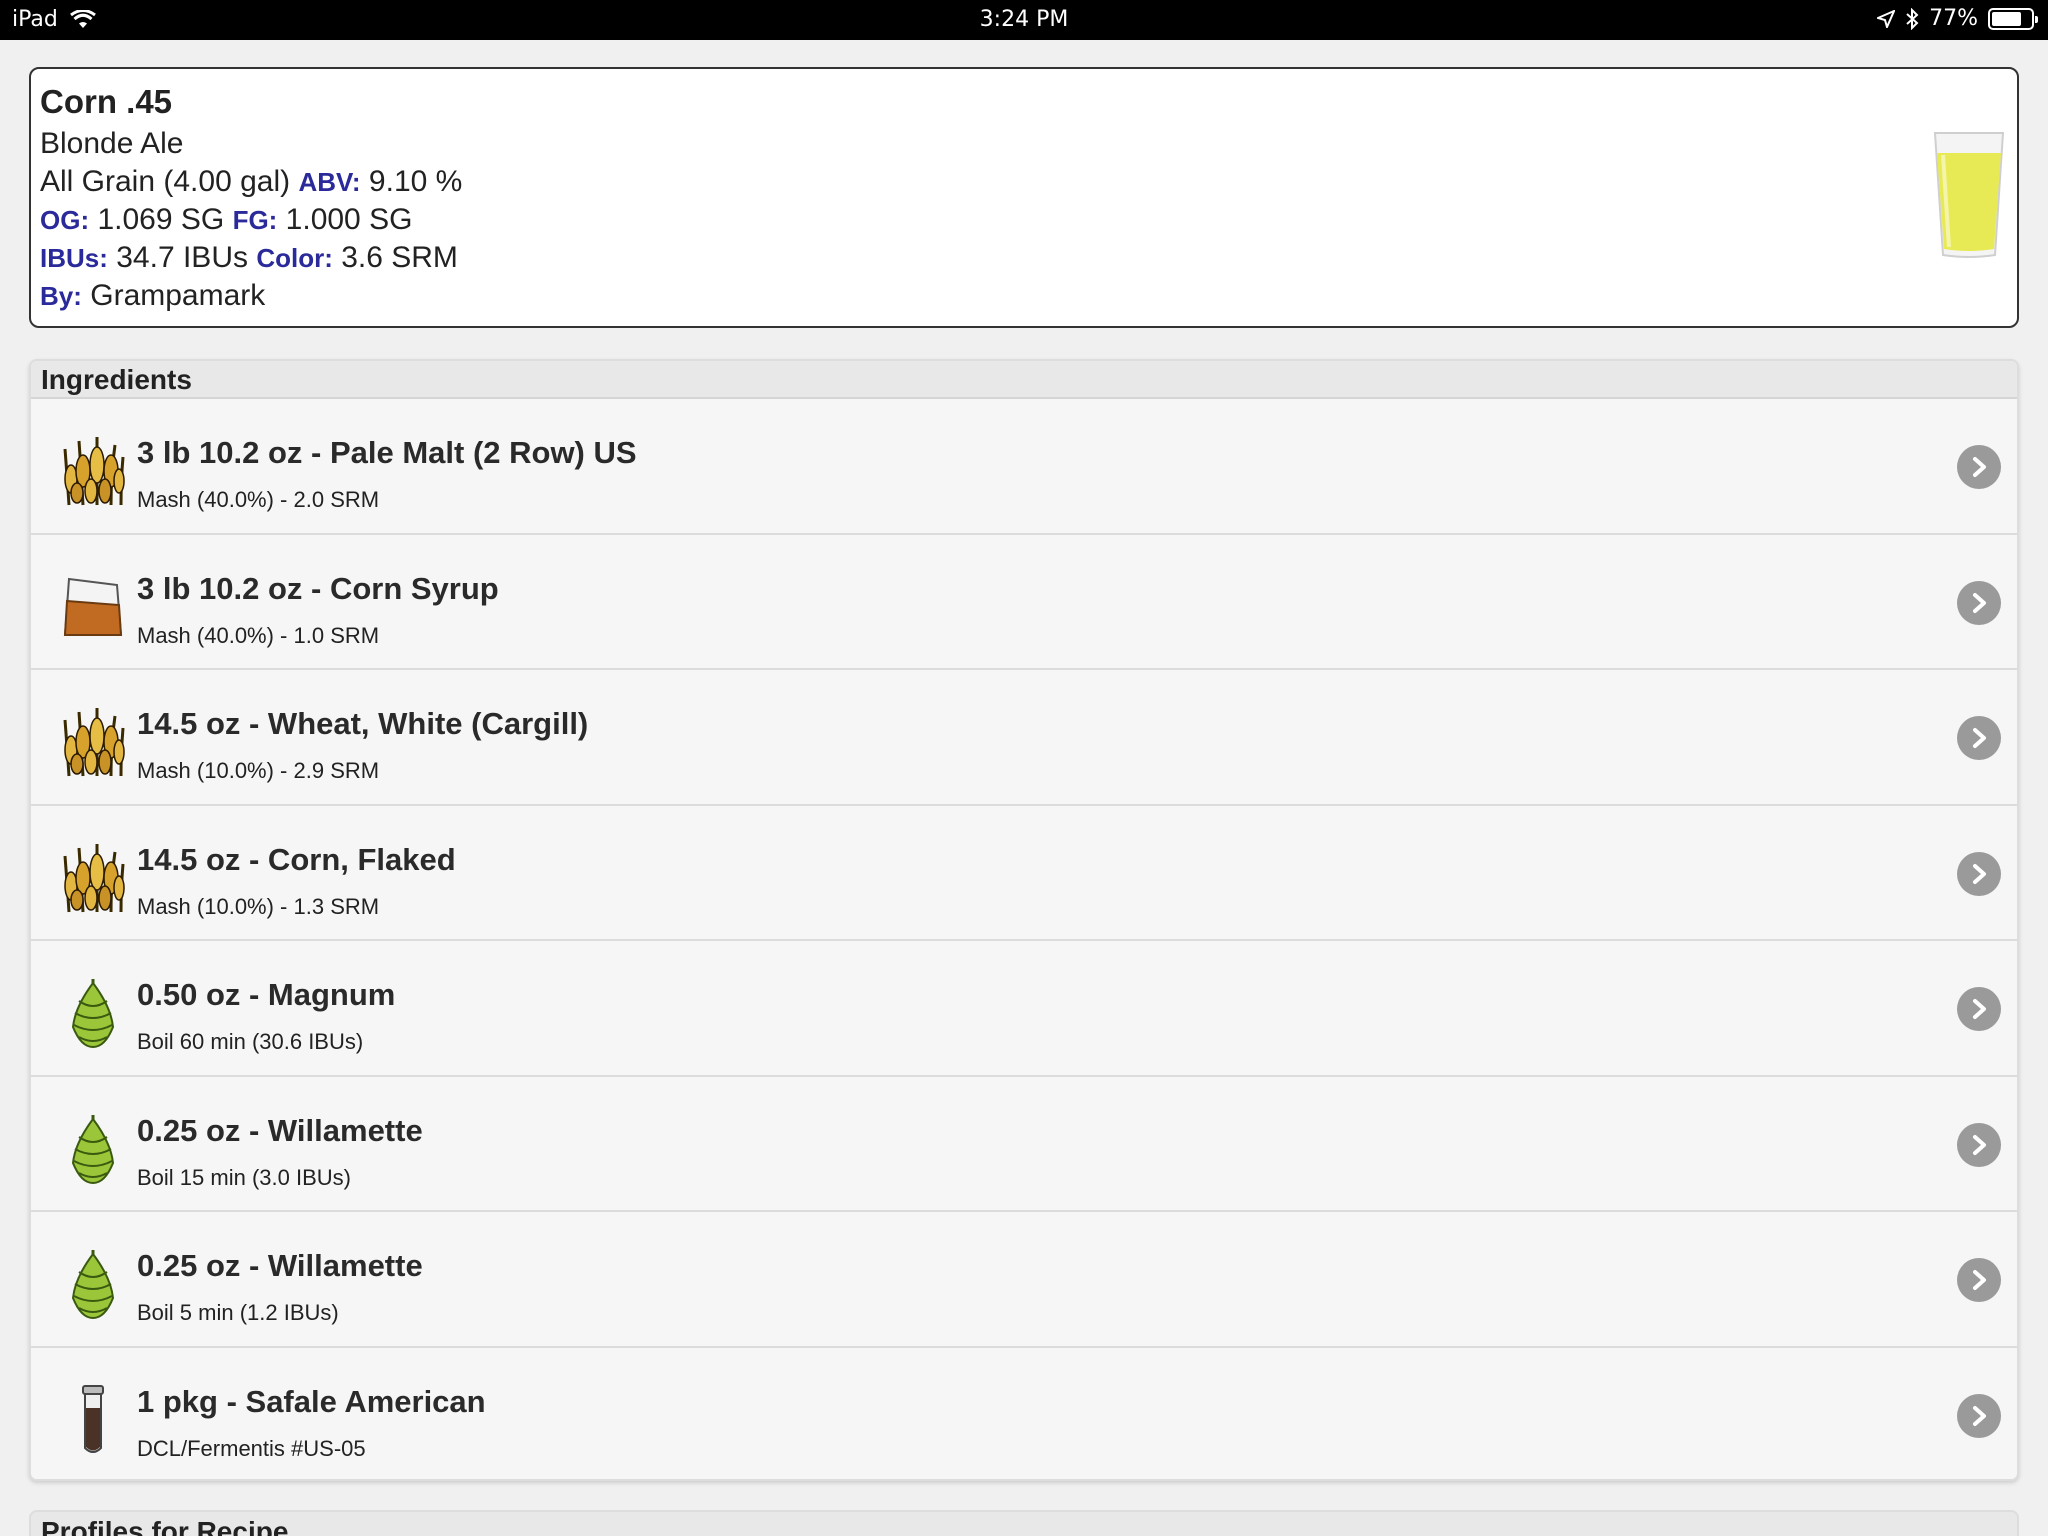 This screenshot has width=2048, height=1536. I want to click on battery-icon, so click(2013, 18).